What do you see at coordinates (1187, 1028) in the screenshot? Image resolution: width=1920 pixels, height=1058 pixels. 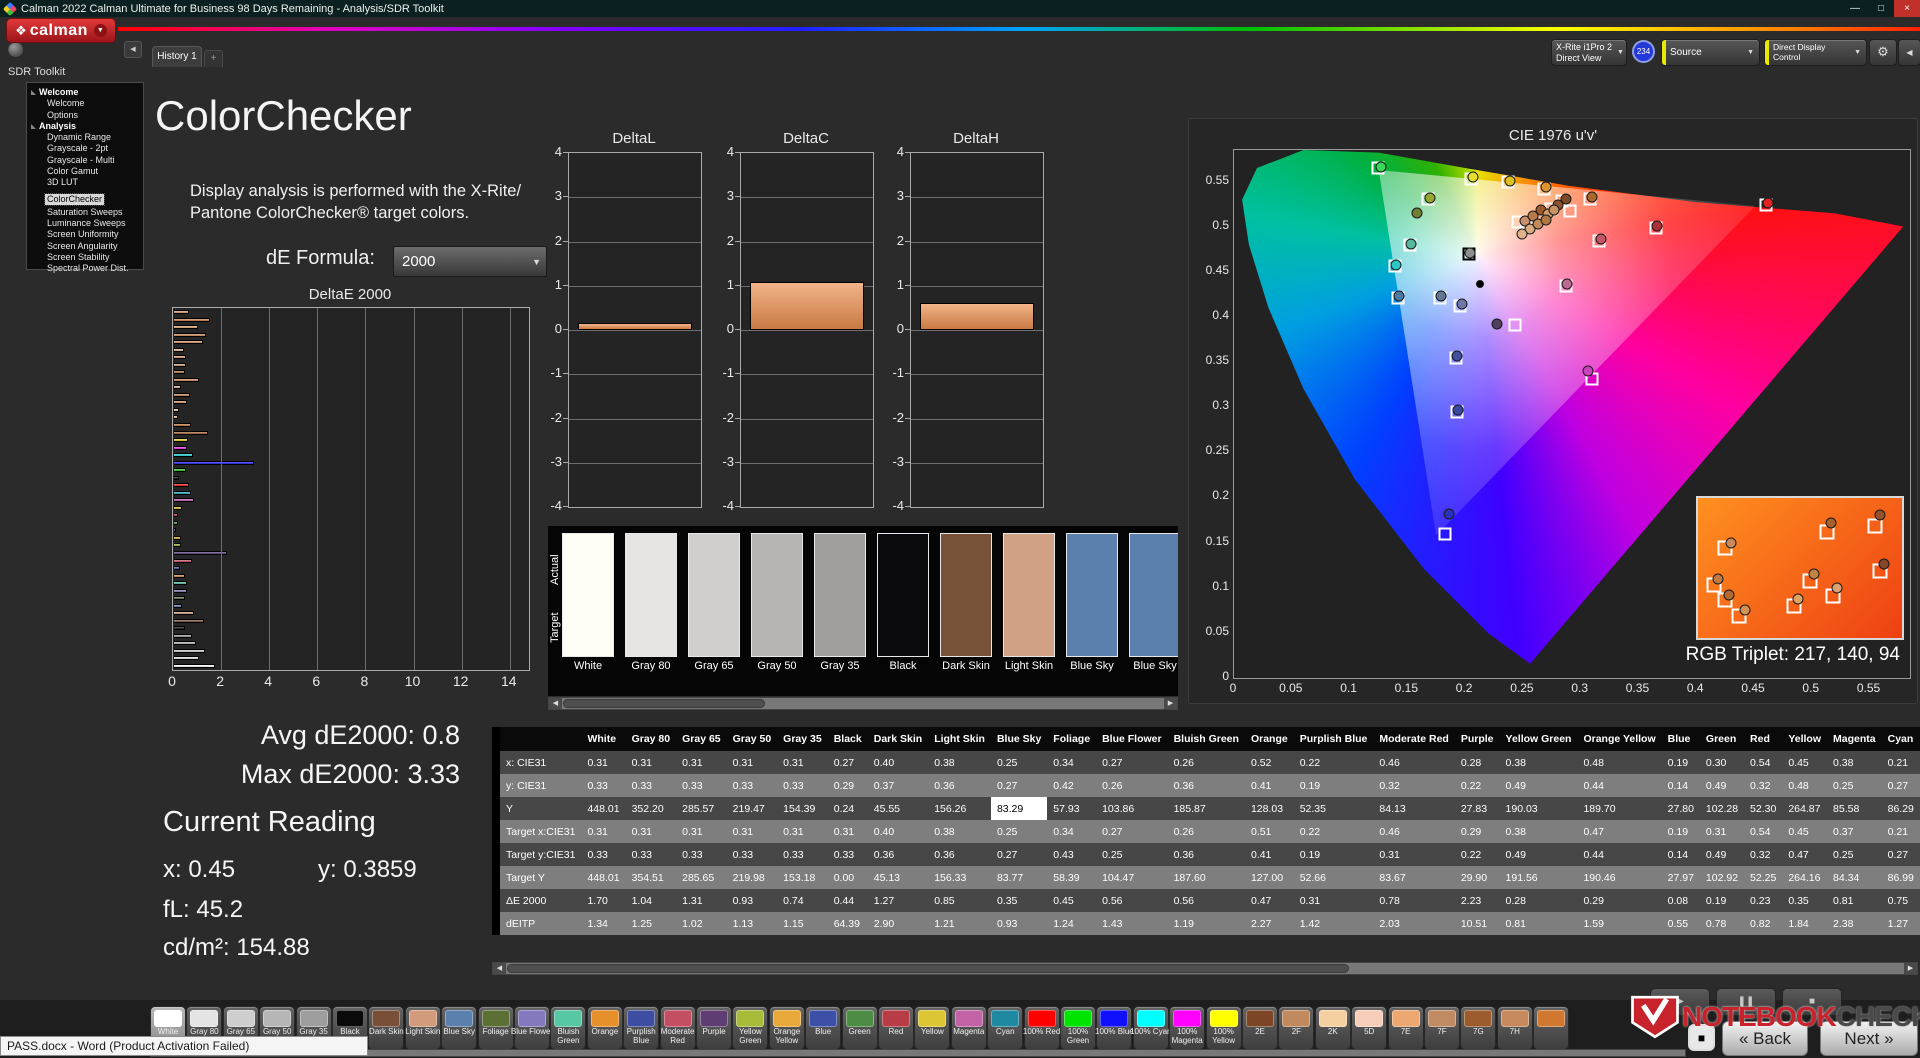 I see `patch-button-100-magenta: 100% Magenta` at bounding box center [1187, 1028].